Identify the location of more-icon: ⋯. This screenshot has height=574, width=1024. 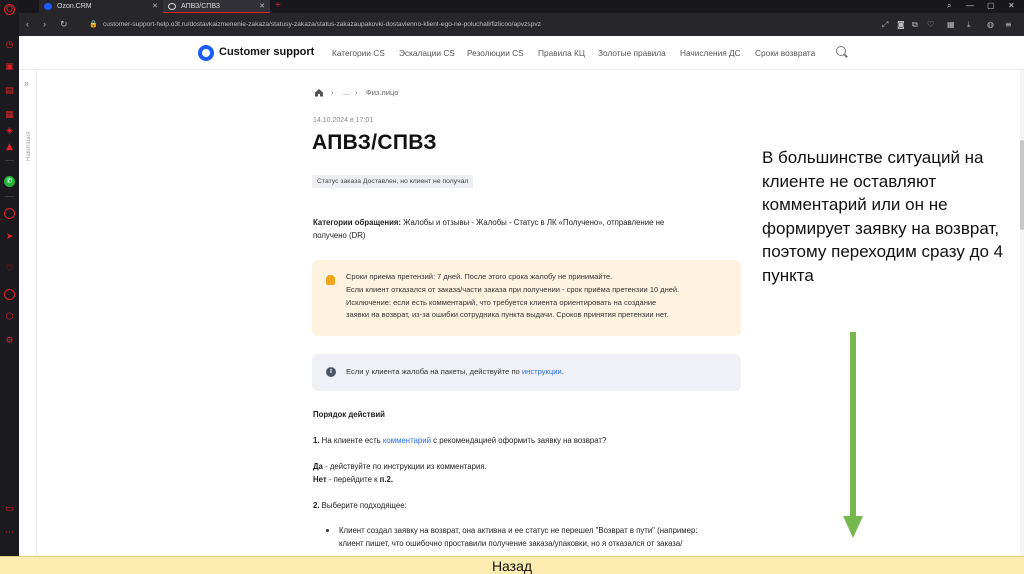
(9, 533).